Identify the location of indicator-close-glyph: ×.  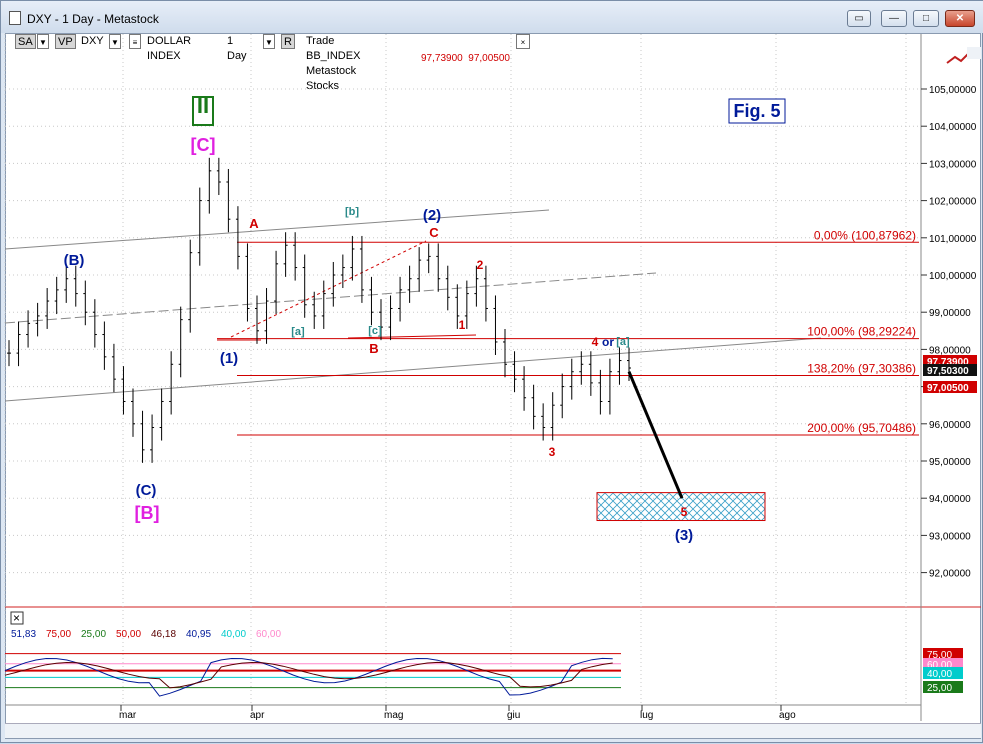
(16, 618).